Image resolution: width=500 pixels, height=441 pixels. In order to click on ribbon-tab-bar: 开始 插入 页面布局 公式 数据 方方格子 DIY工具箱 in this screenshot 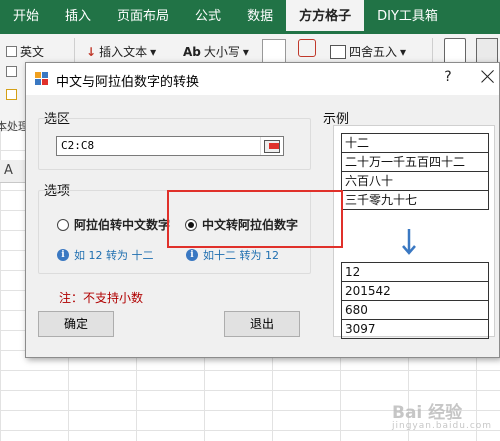, I will do `click(250, 17)`.